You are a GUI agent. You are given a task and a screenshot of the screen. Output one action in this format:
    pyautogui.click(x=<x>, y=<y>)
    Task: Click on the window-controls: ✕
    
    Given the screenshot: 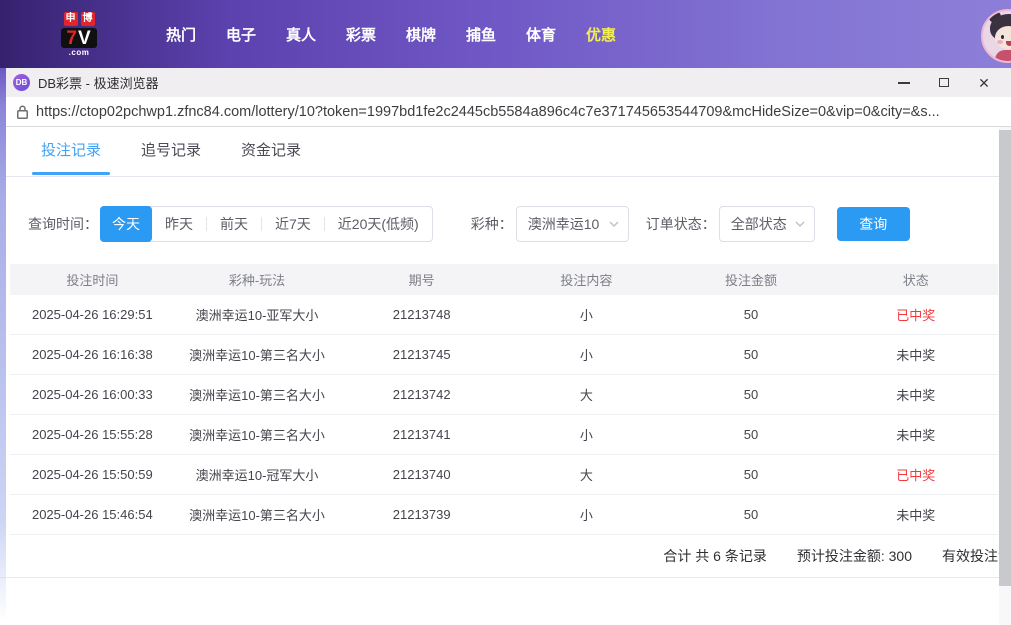 What is the action you would take?
    pyautogui.click(x=944, y=82)
    